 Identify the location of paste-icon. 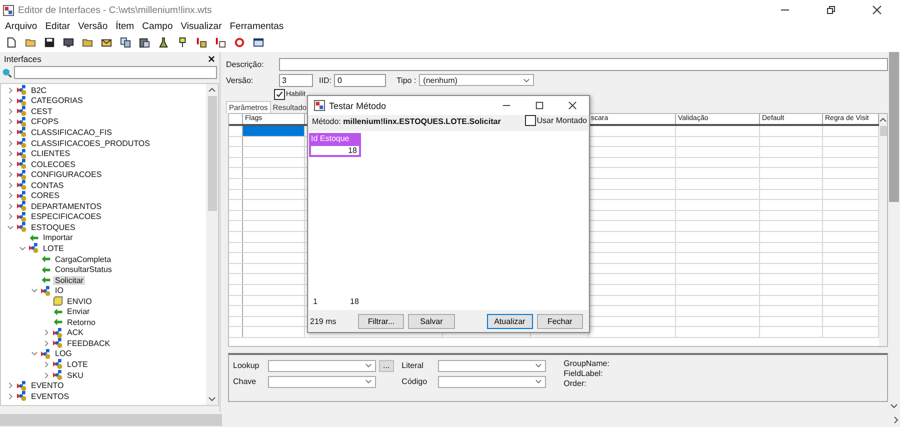
(144, 42).